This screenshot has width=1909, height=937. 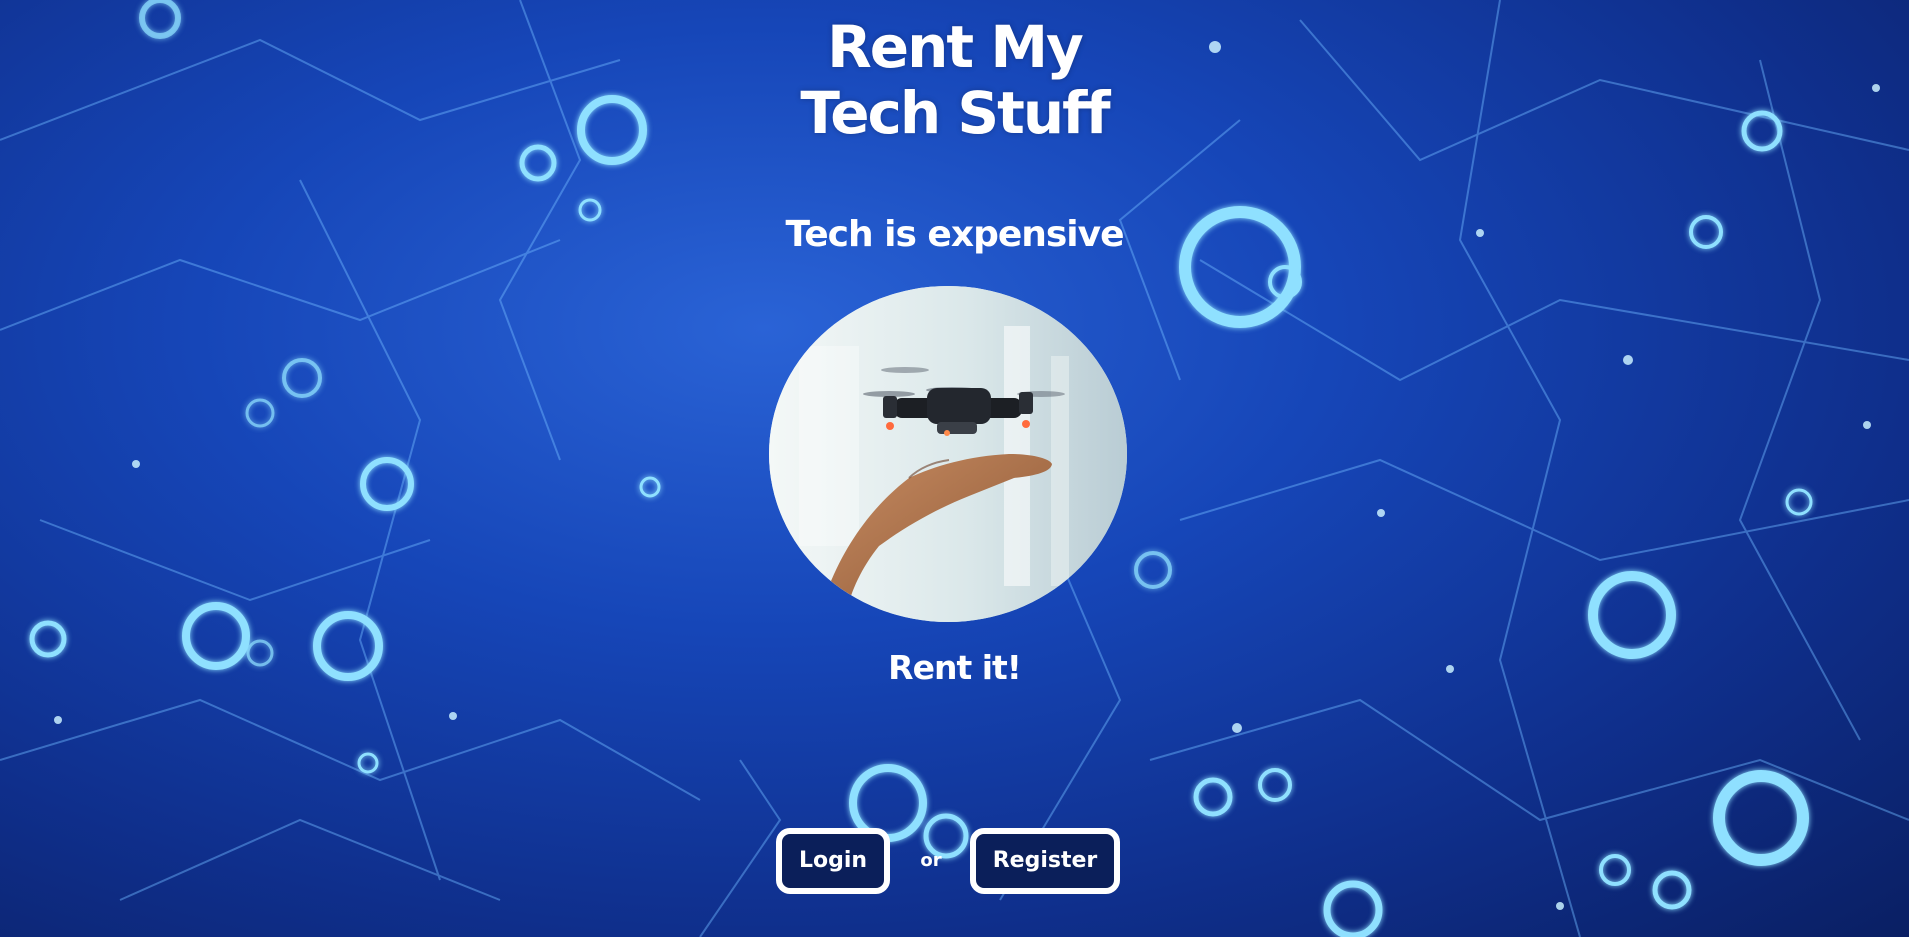 I want to click on rent-it-heading: Rent it!, so click(x=955, y=667).